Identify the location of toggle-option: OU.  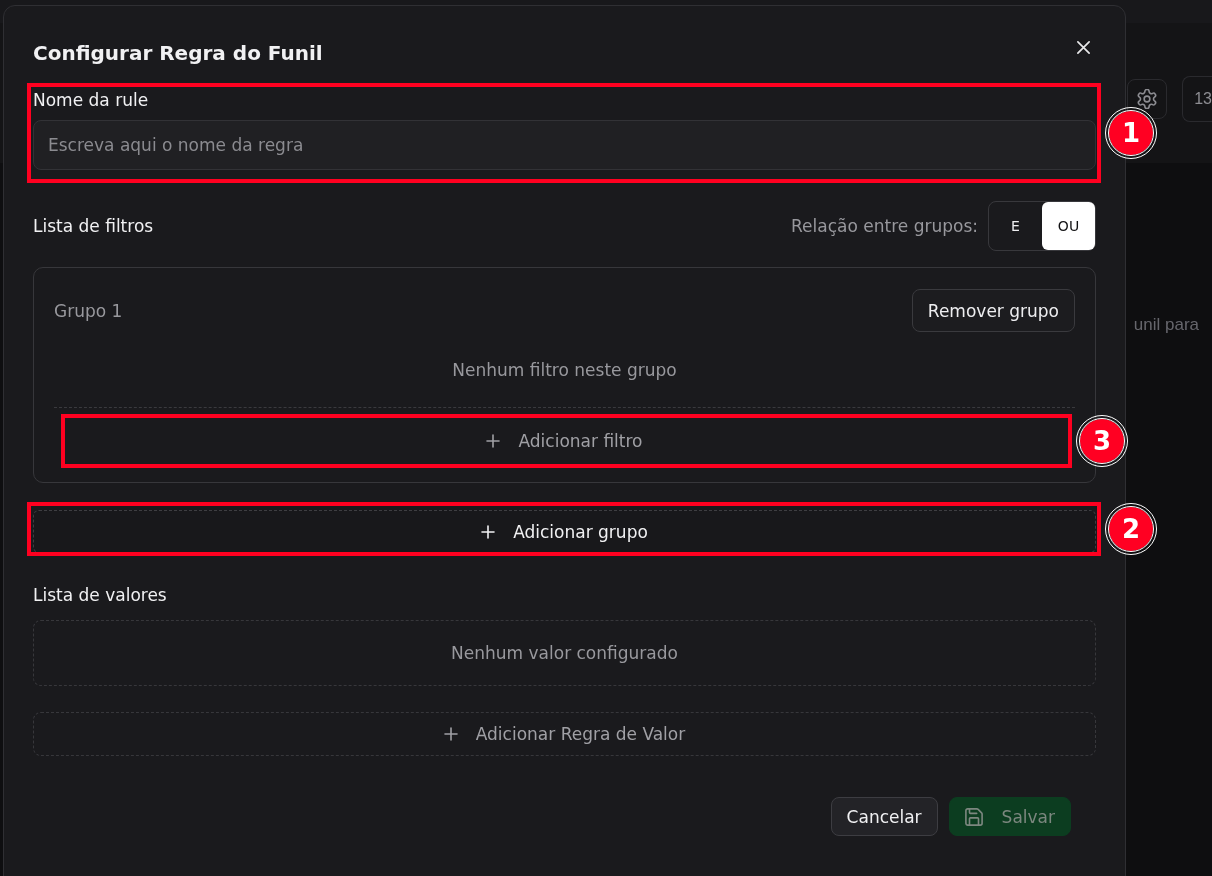
(1068, 226).